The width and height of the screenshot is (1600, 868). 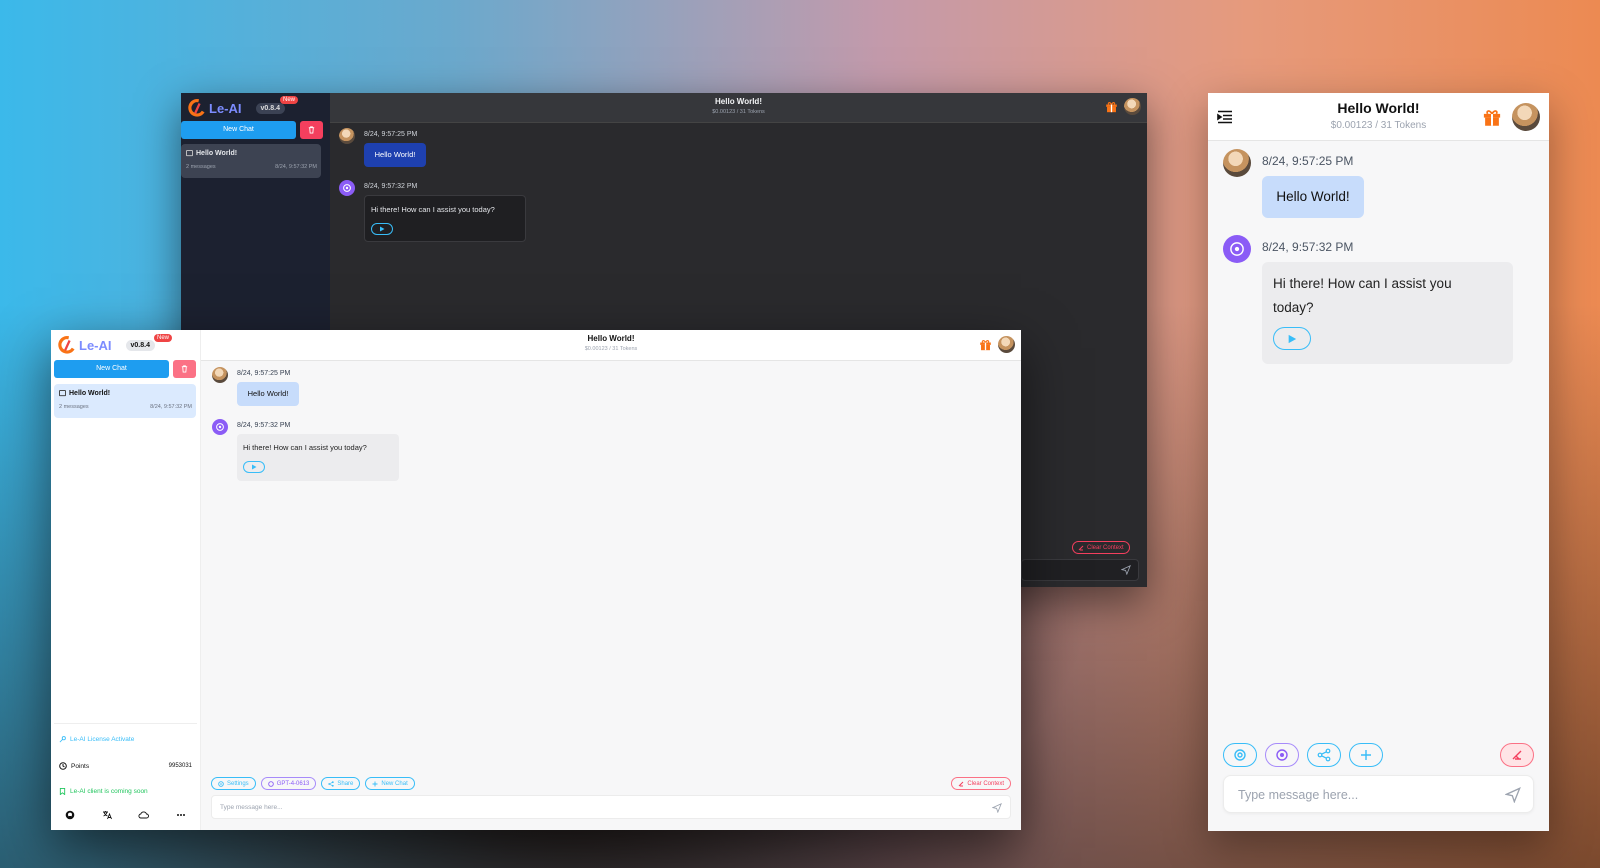 What do you see at coordinates (347, 136) in the screenshot?
I see `user-message-avatar` at bounding box center [347, 136].